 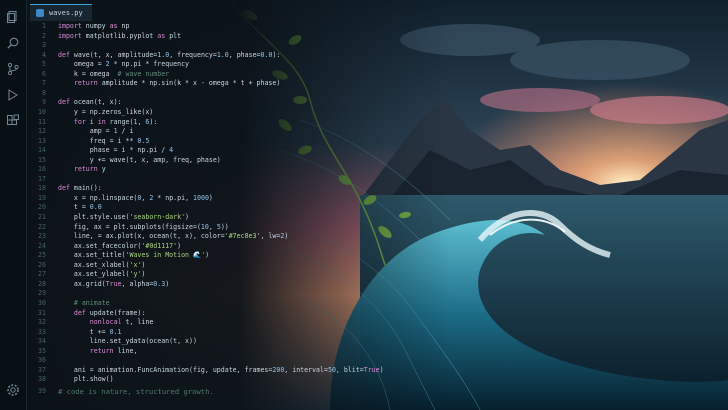 I want to click on line-number: 20, so click(x=42, y=207).